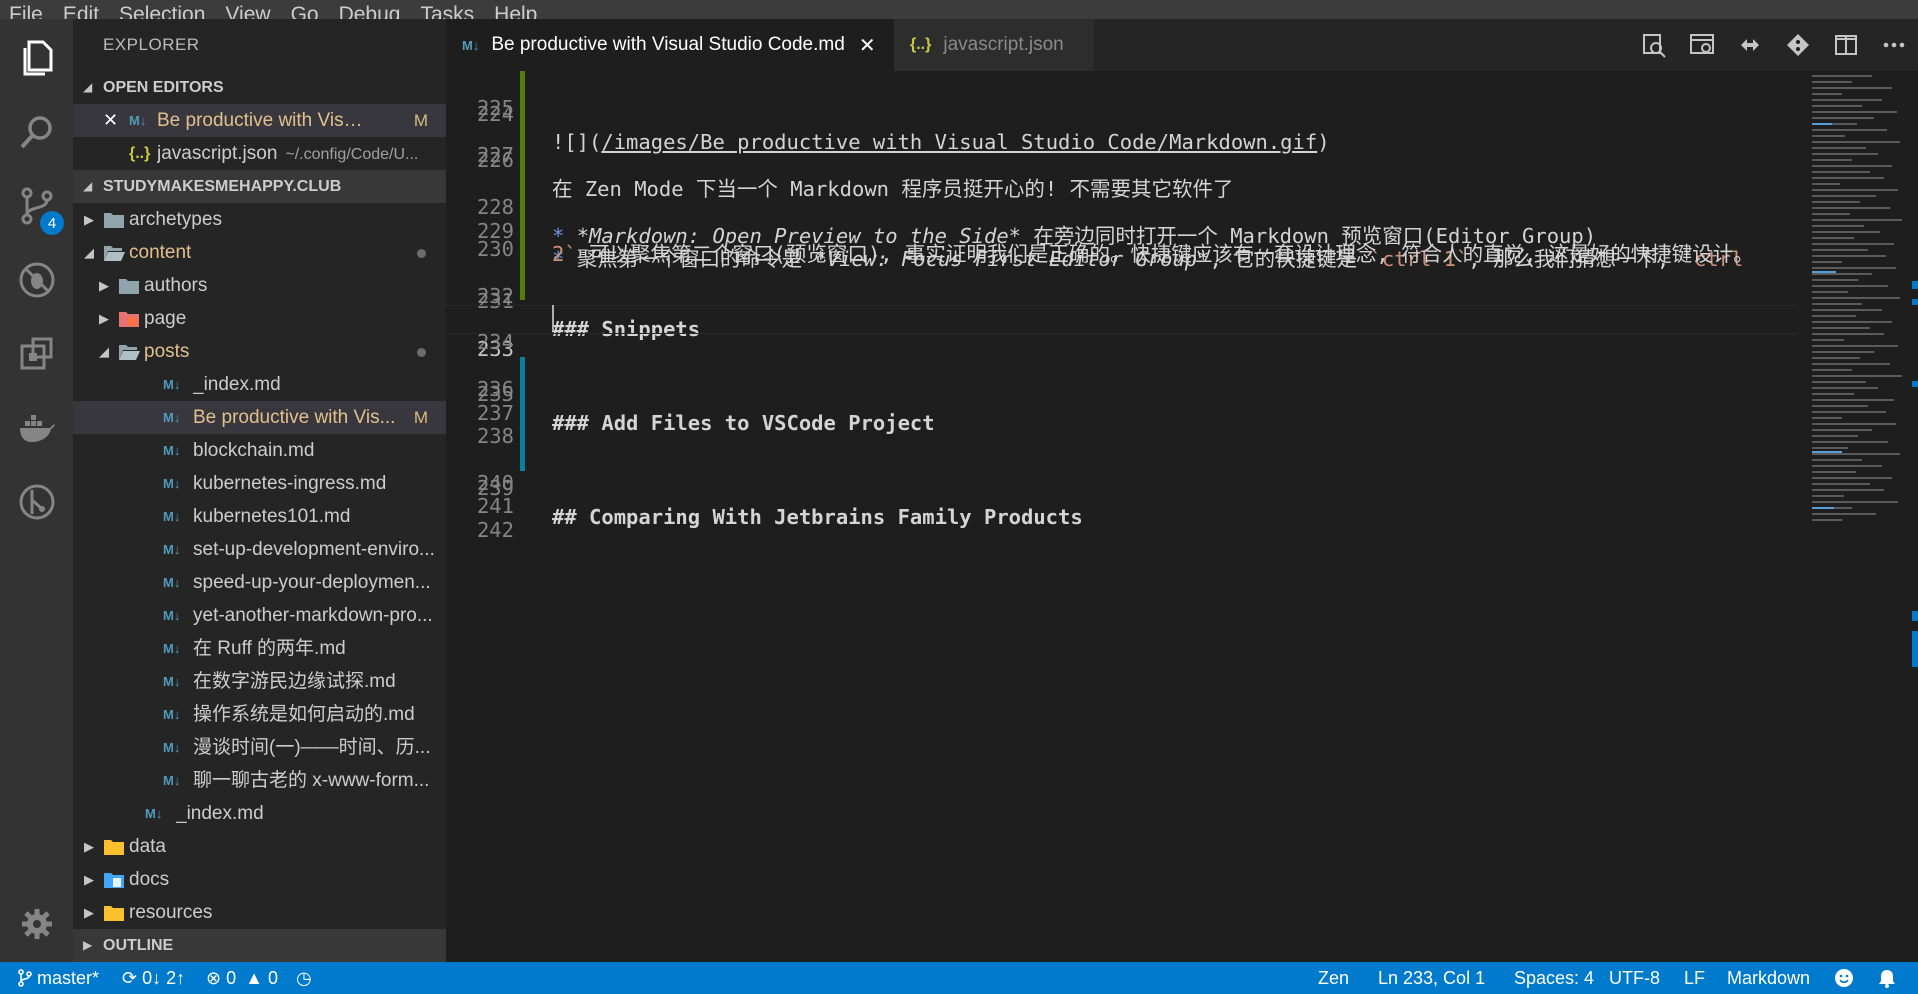 This screenshot has height=994, width=1918. What do you see at coordinates (259, 483) in the screenshot?
I see `tree-file: M↓ kubernetes-ingress.md` at bounding box center [259, 483].